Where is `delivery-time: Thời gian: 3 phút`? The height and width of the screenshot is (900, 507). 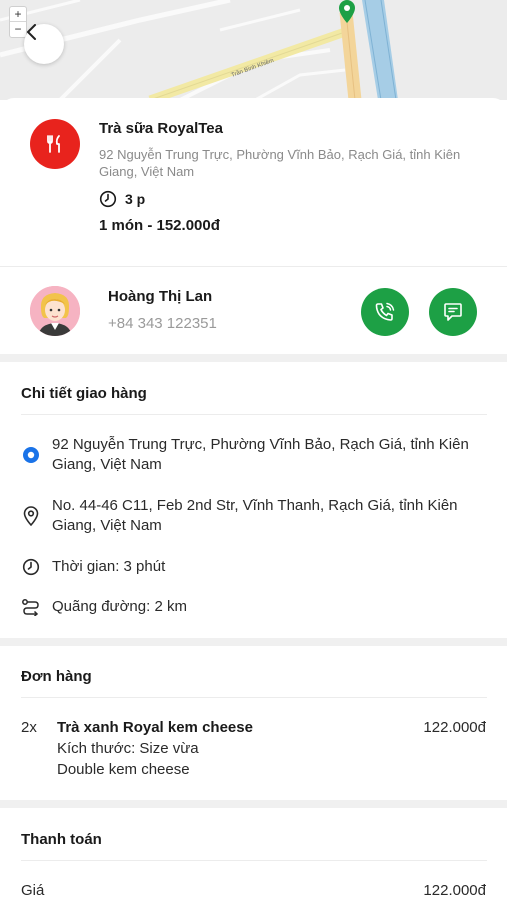 delivery-time: Thời gian: 3 phút is located at coordinates (109, 566).